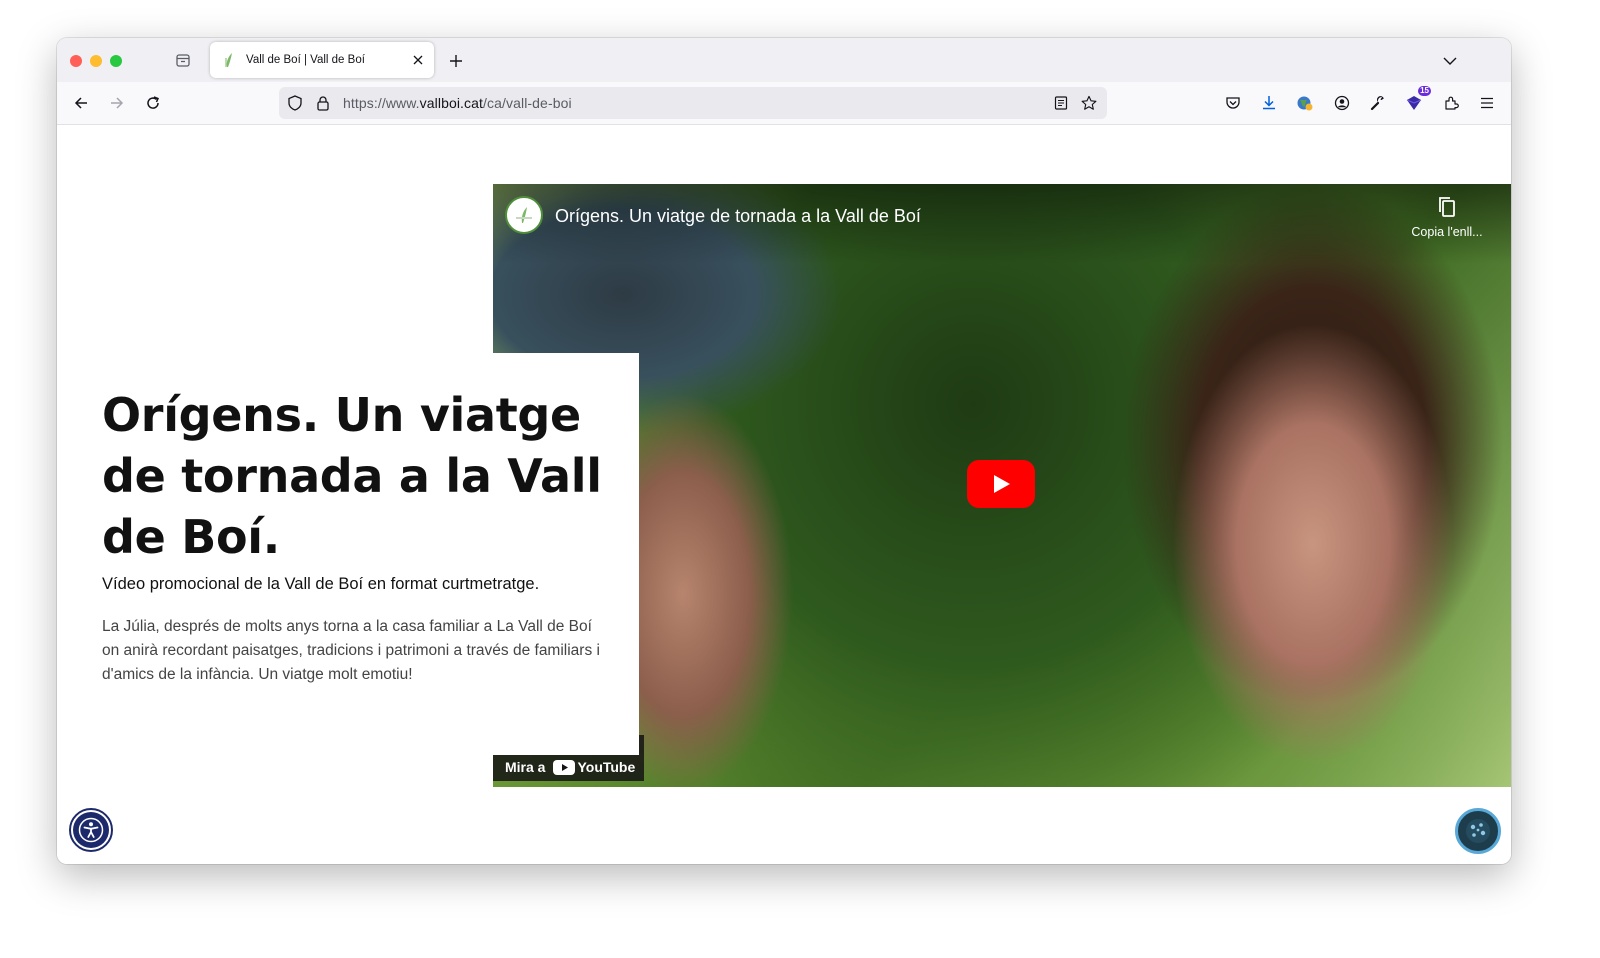  Describe the element at coordinates (1416, 100) in the screenshot. I see `extension-badge-icon: 15` at that location.